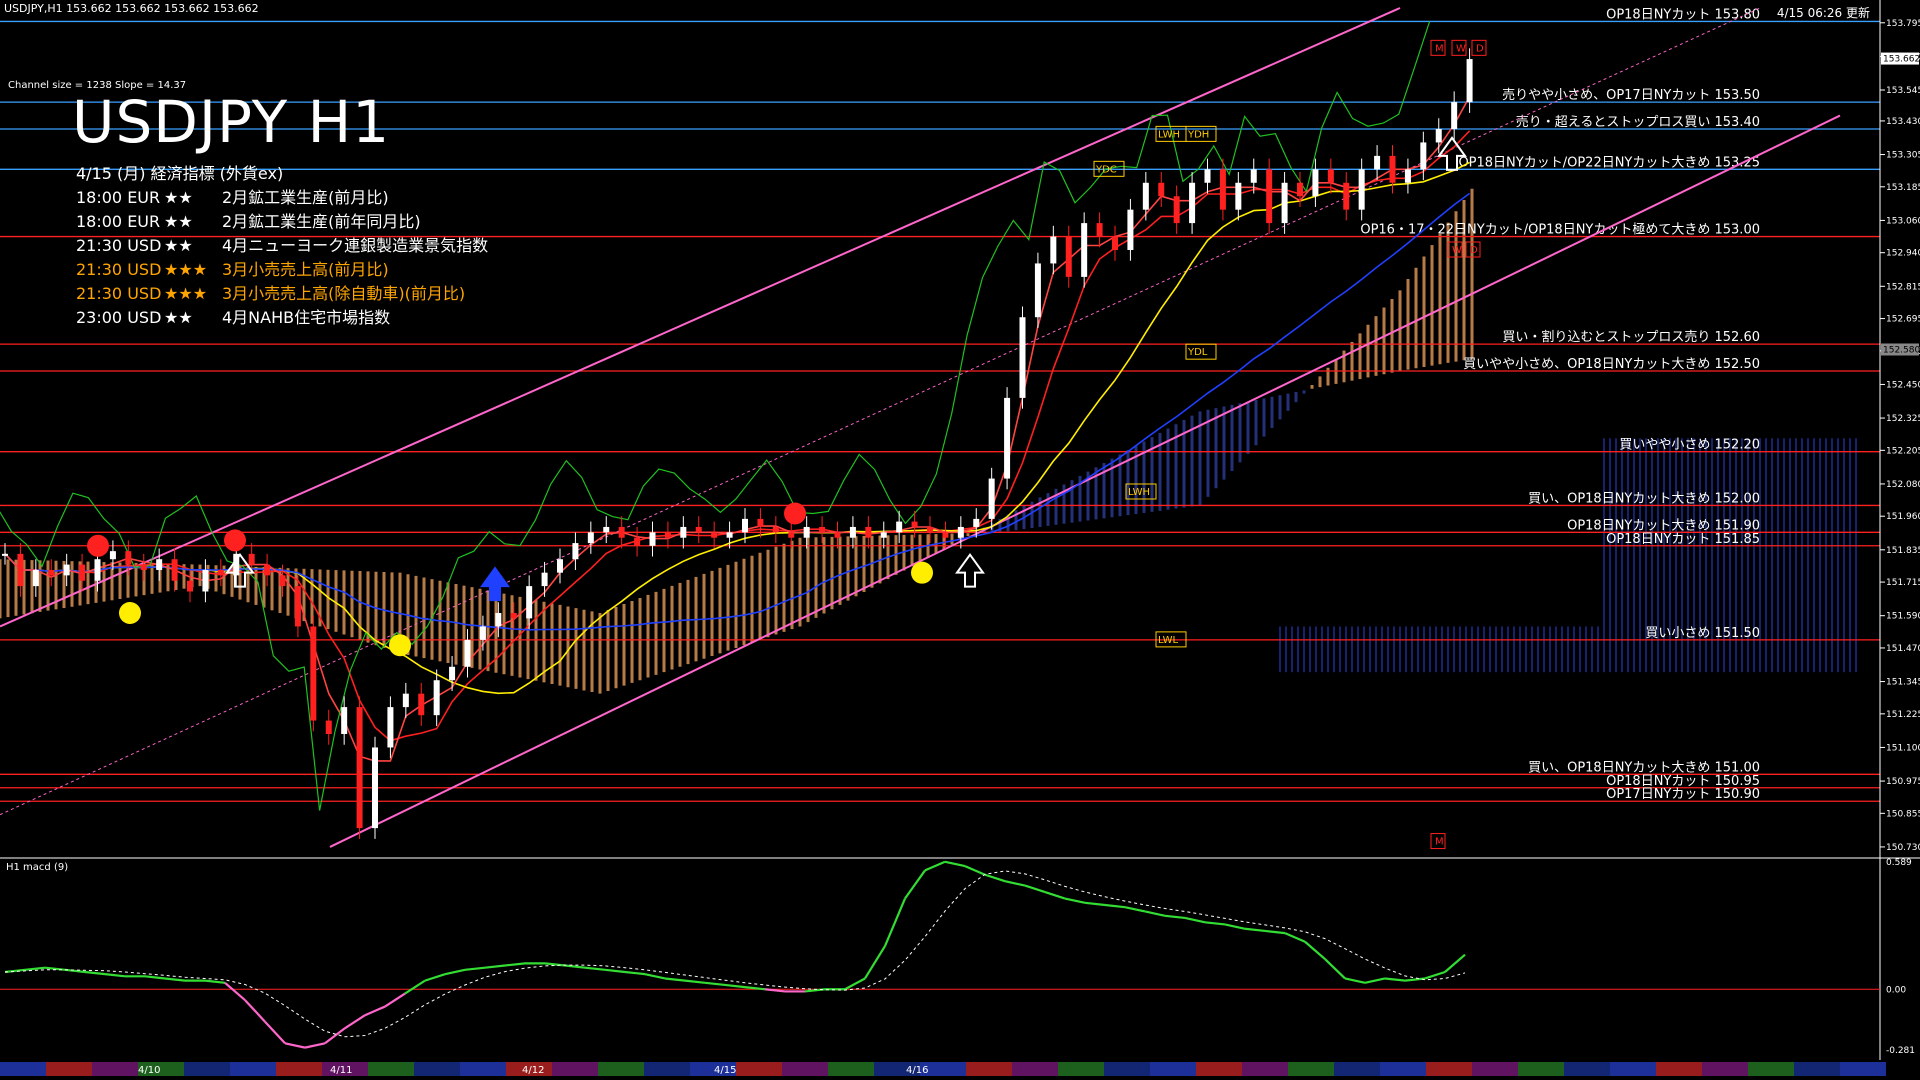 This screenshot has width=1920, height=1080. What do you see at coordinates (1903, 419) in the screenshot?
I see `price-tick-label: 152.325` at bounding box center [1903, 419].